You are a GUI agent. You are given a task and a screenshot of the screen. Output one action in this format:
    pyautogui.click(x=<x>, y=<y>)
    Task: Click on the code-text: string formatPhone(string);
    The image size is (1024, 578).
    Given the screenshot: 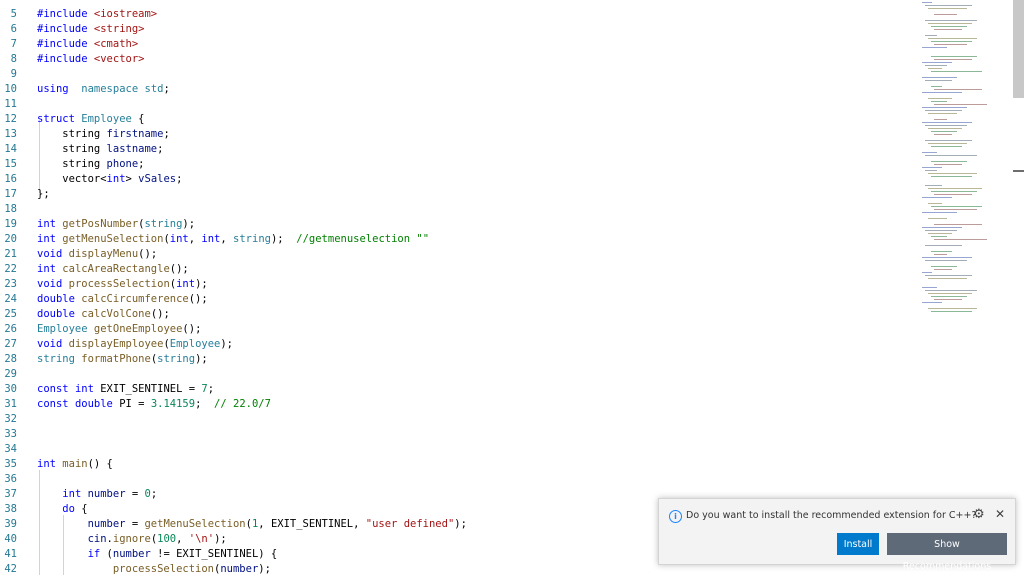 What is the action you would take?
    pyautogui.click(x=122, y=359)
    